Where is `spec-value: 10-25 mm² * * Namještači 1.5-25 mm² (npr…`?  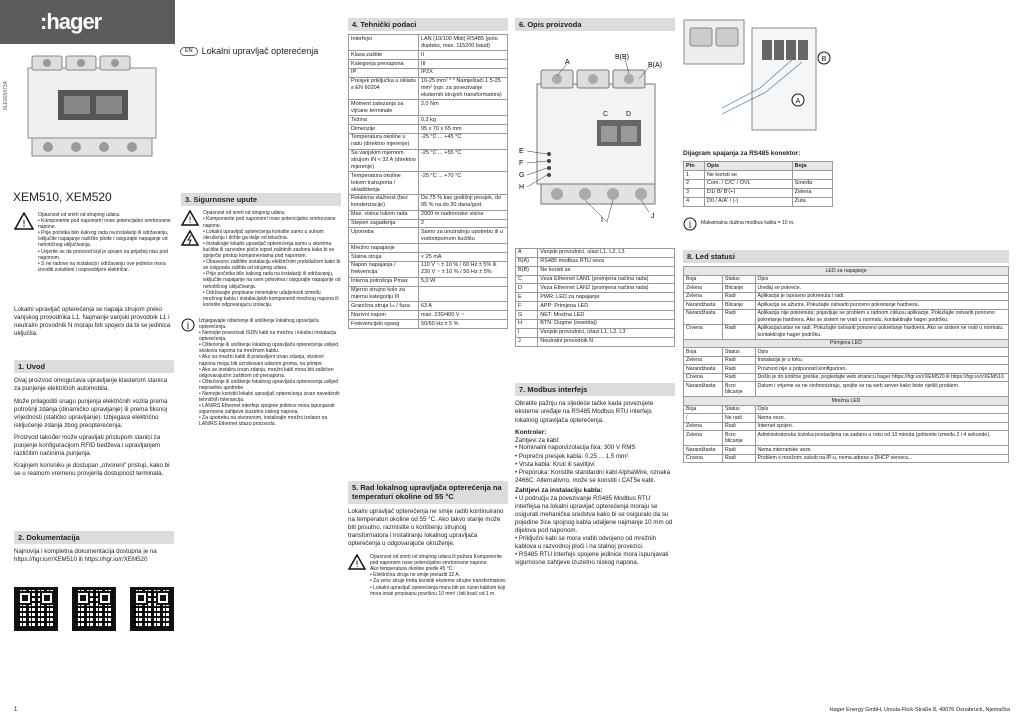
spec-value: 10-25 mm² * * Namještači 1.5-25 mm² (npr… is located at coordinates (463, 88).